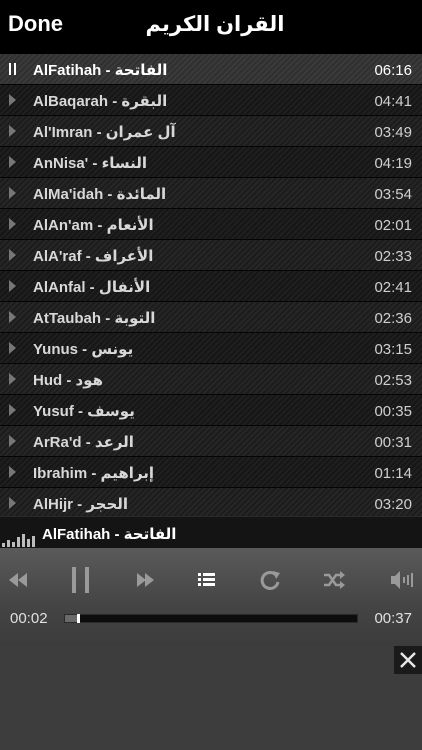 The width and height of the screenshot is (422, 750). What do you see at coordinates (211, 224) in the screenshot?
I see `track-row: AlAn'am - الأنعام 02:01` at bounding box center [211, 224].